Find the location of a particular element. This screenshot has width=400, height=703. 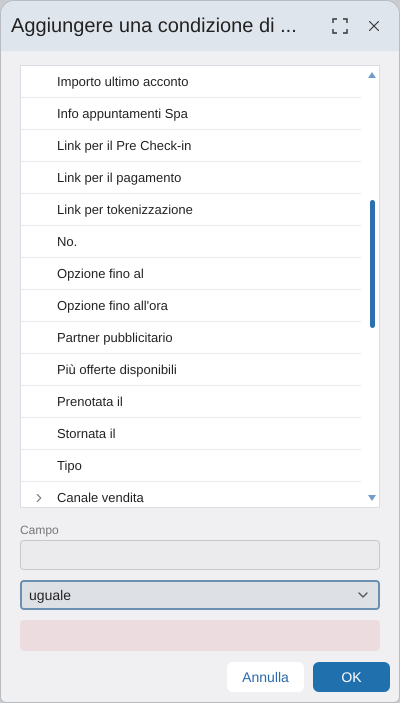

list-row: Opzione fino all'ora is located at coordinates (191, 306).